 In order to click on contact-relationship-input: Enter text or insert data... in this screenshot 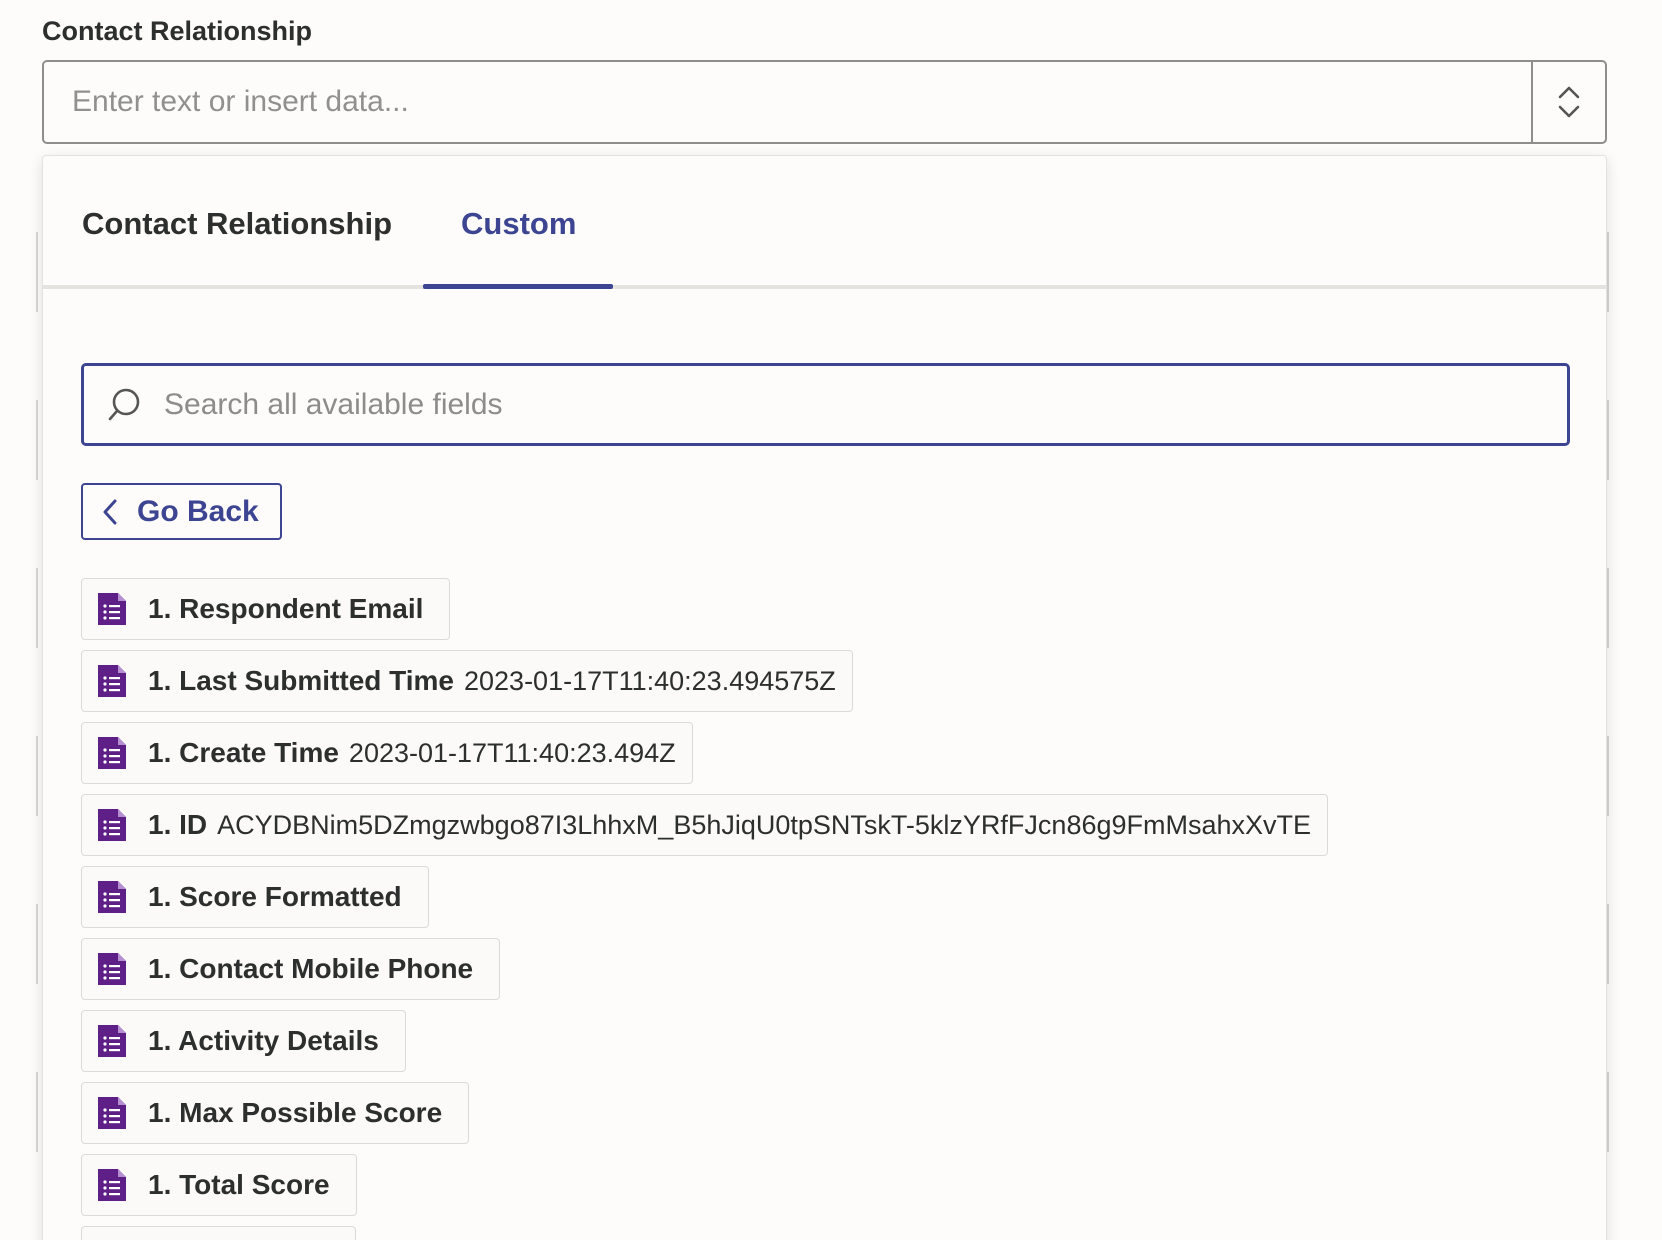, I will do `click(787, 102)`.